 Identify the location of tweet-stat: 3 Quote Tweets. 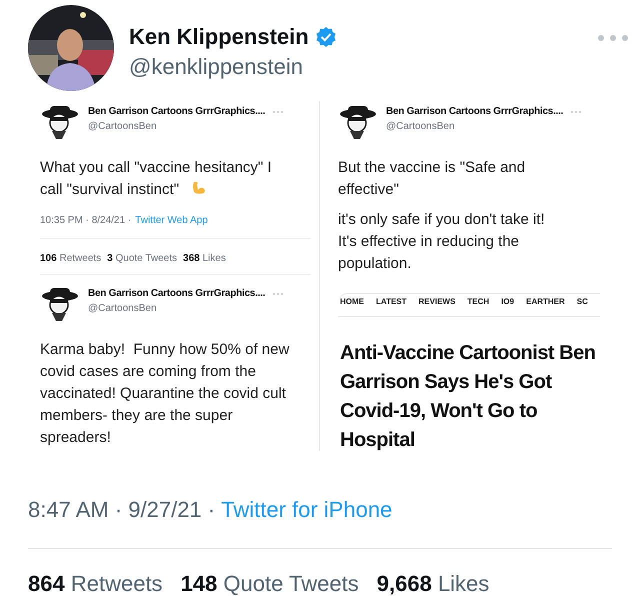
(142, 258).